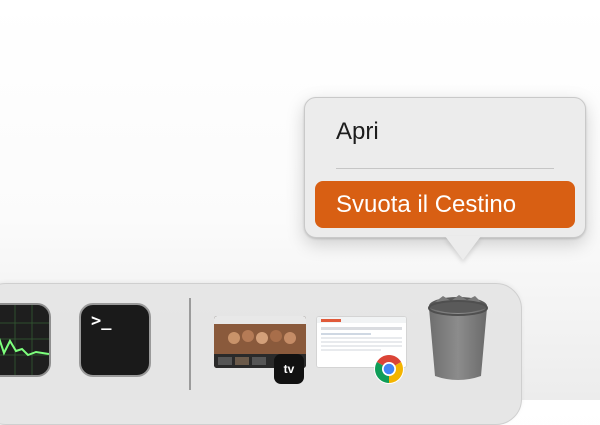  I want to click on menu-separator, so click(445, 168).